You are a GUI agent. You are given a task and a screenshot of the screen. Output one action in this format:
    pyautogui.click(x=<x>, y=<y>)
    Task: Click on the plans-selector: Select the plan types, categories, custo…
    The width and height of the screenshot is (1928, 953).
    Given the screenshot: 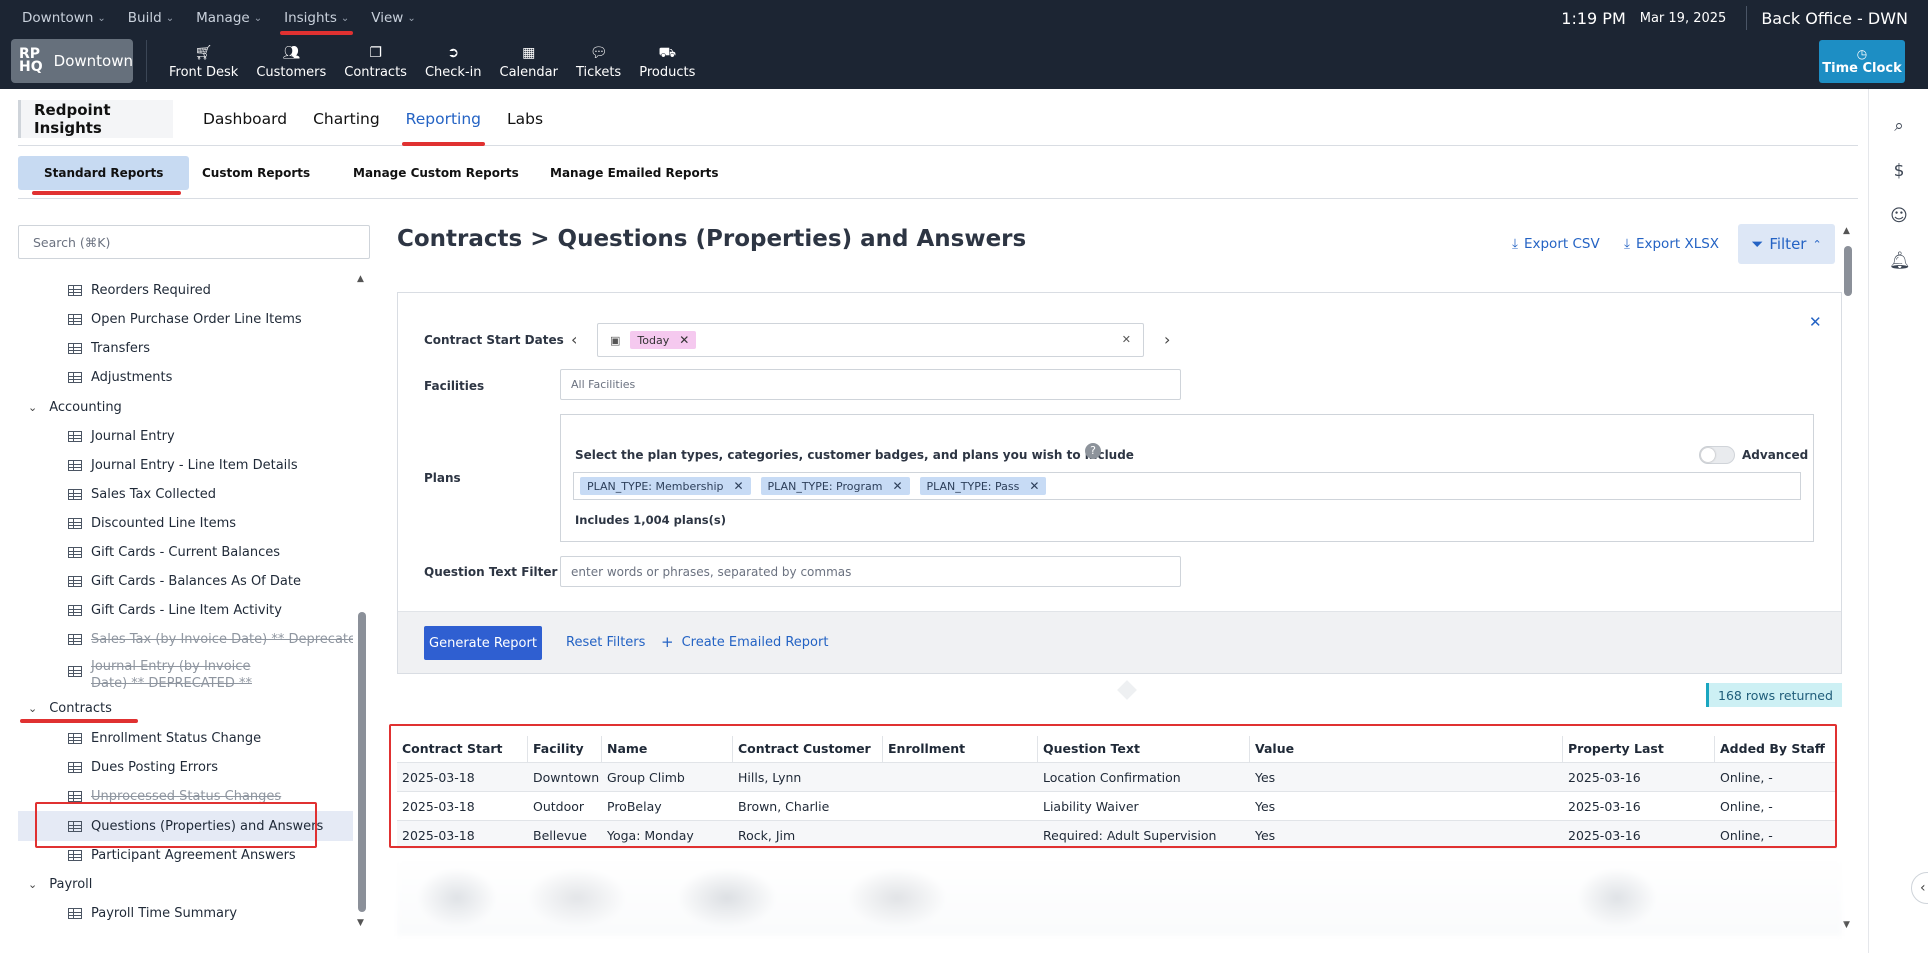 What is the action you would take?
    pyautogui.click(x=1187, y=478)
    